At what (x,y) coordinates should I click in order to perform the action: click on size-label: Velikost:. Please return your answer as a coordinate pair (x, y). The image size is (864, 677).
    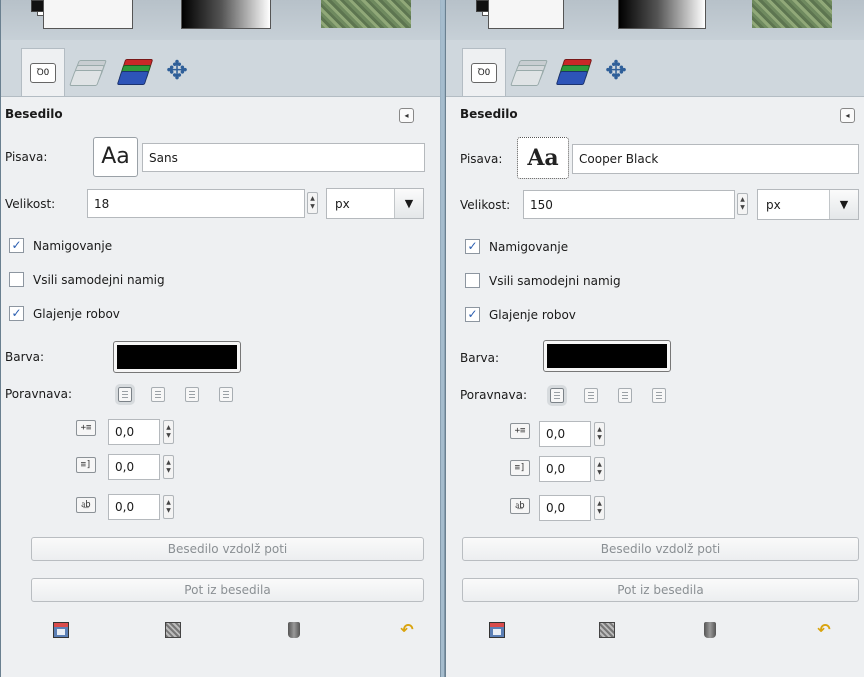
    Looking at the image, I should click on (30, 204).